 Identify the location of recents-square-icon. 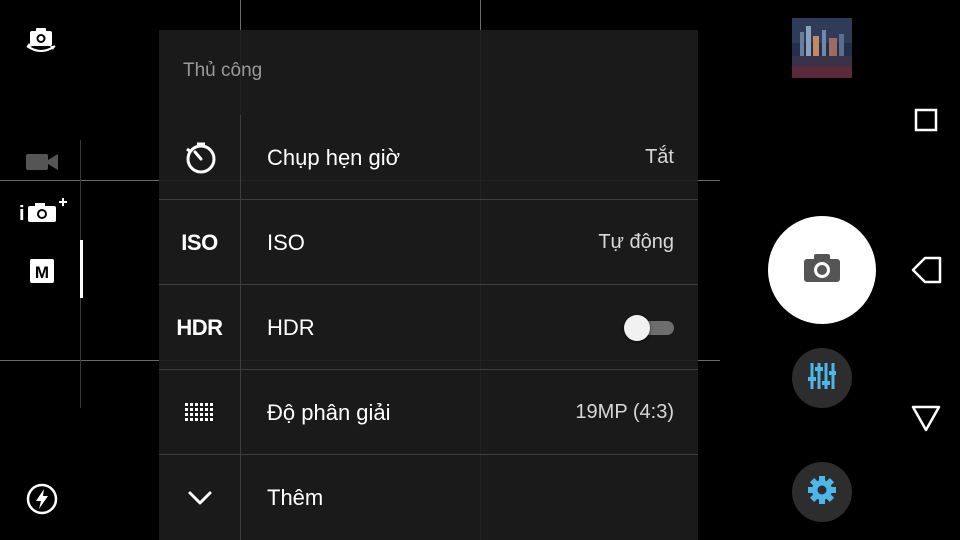
(926, 120).